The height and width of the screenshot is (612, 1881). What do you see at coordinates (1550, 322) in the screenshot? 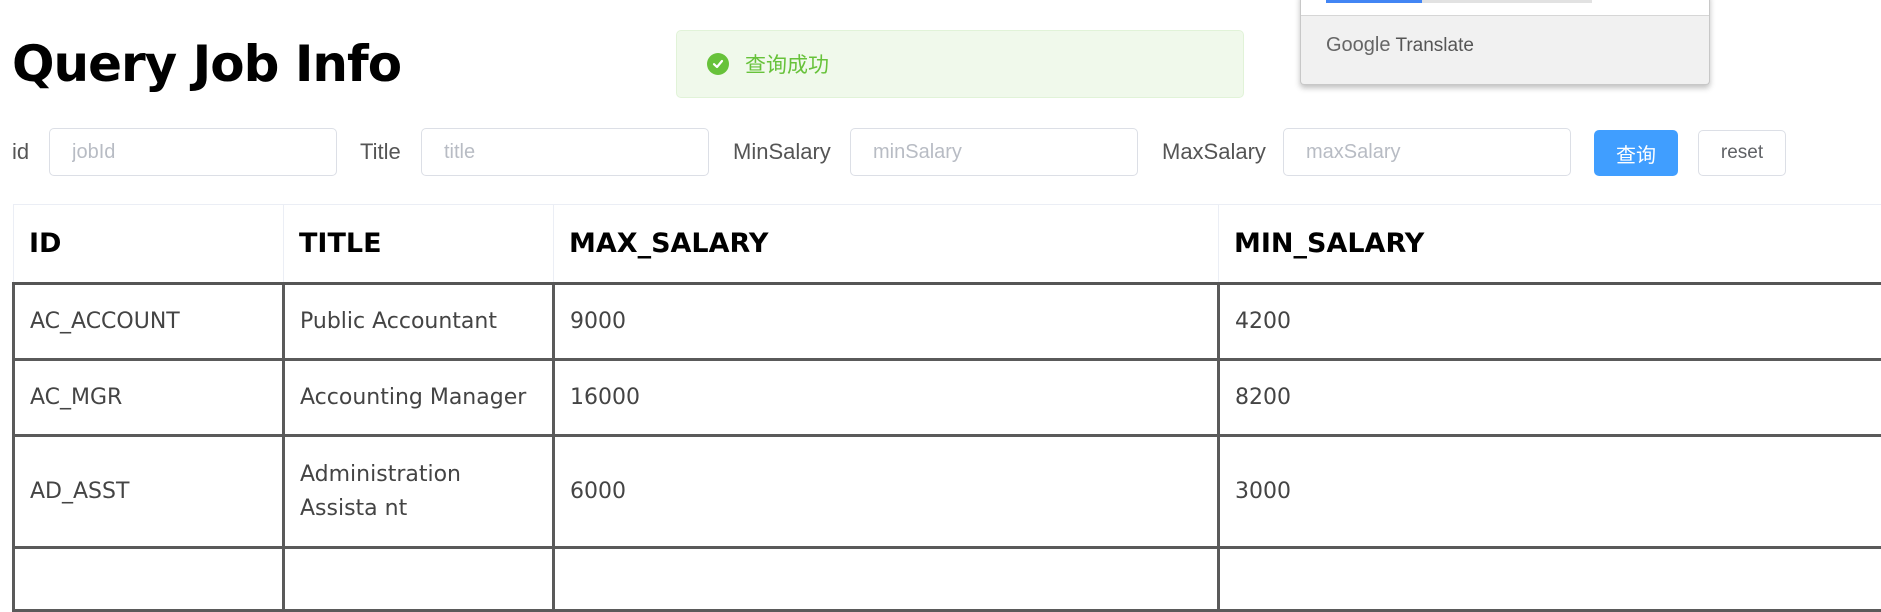
I see `cell-min-salary: 4200` at bounding box center [1550, 322].